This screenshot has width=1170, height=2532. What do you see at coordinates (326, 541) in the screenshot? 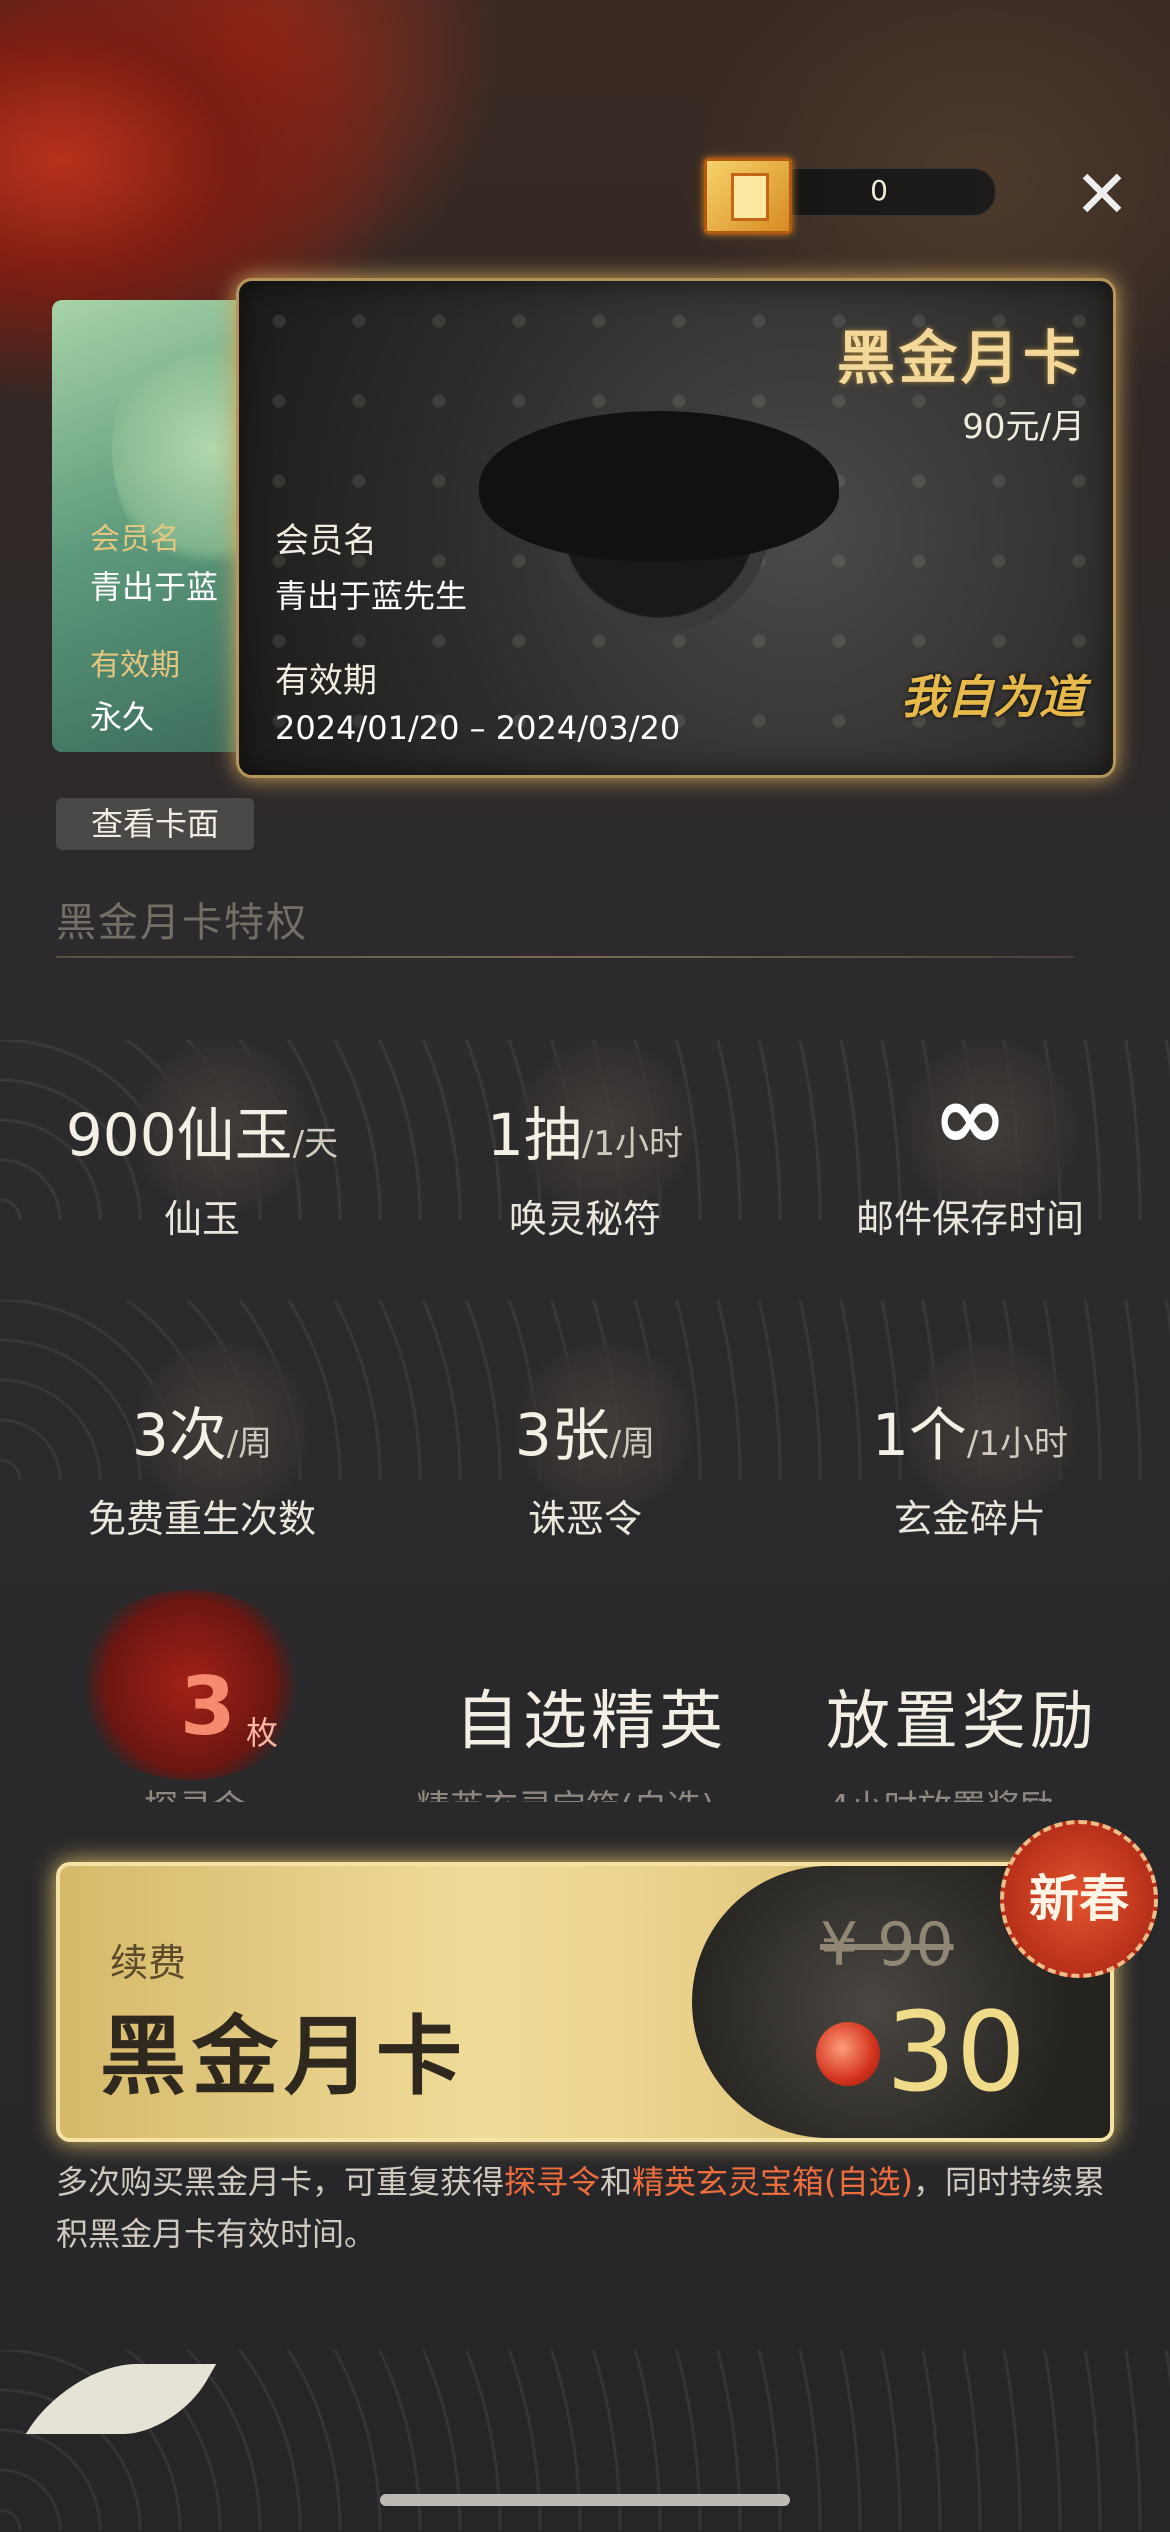
I see `member-label: 会员名` at bounding box center [326, 541].